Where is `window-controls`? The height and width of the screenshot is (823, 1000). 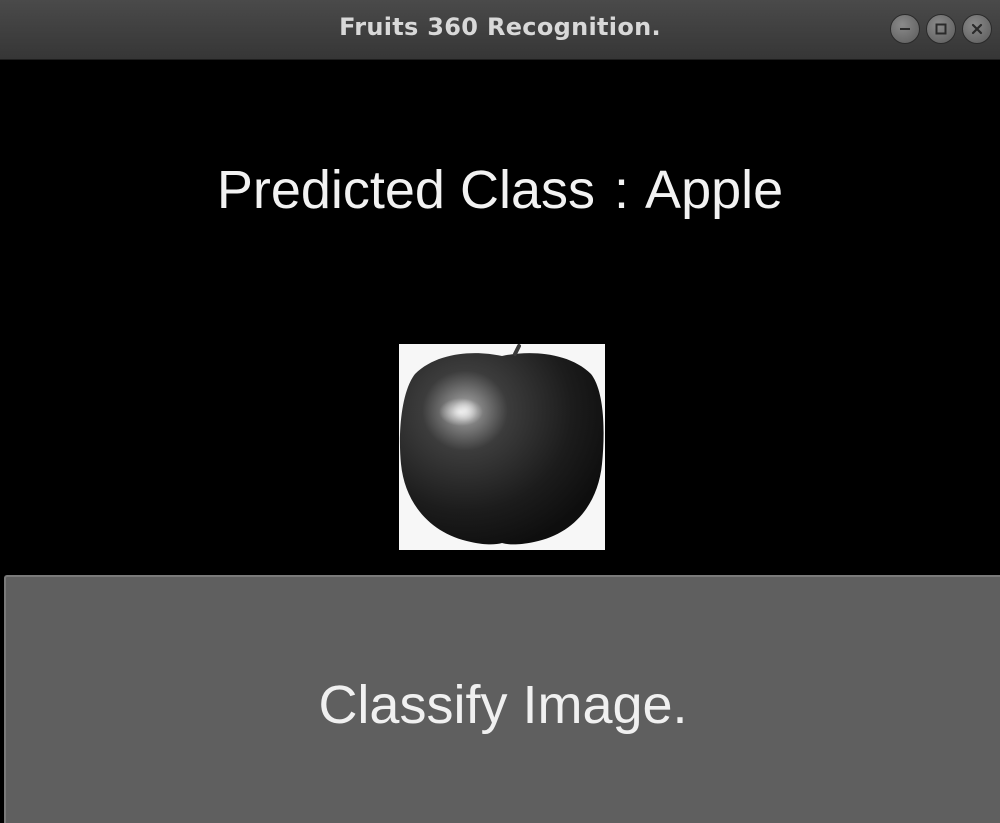 window-controls is located at coordinates (941, 29).